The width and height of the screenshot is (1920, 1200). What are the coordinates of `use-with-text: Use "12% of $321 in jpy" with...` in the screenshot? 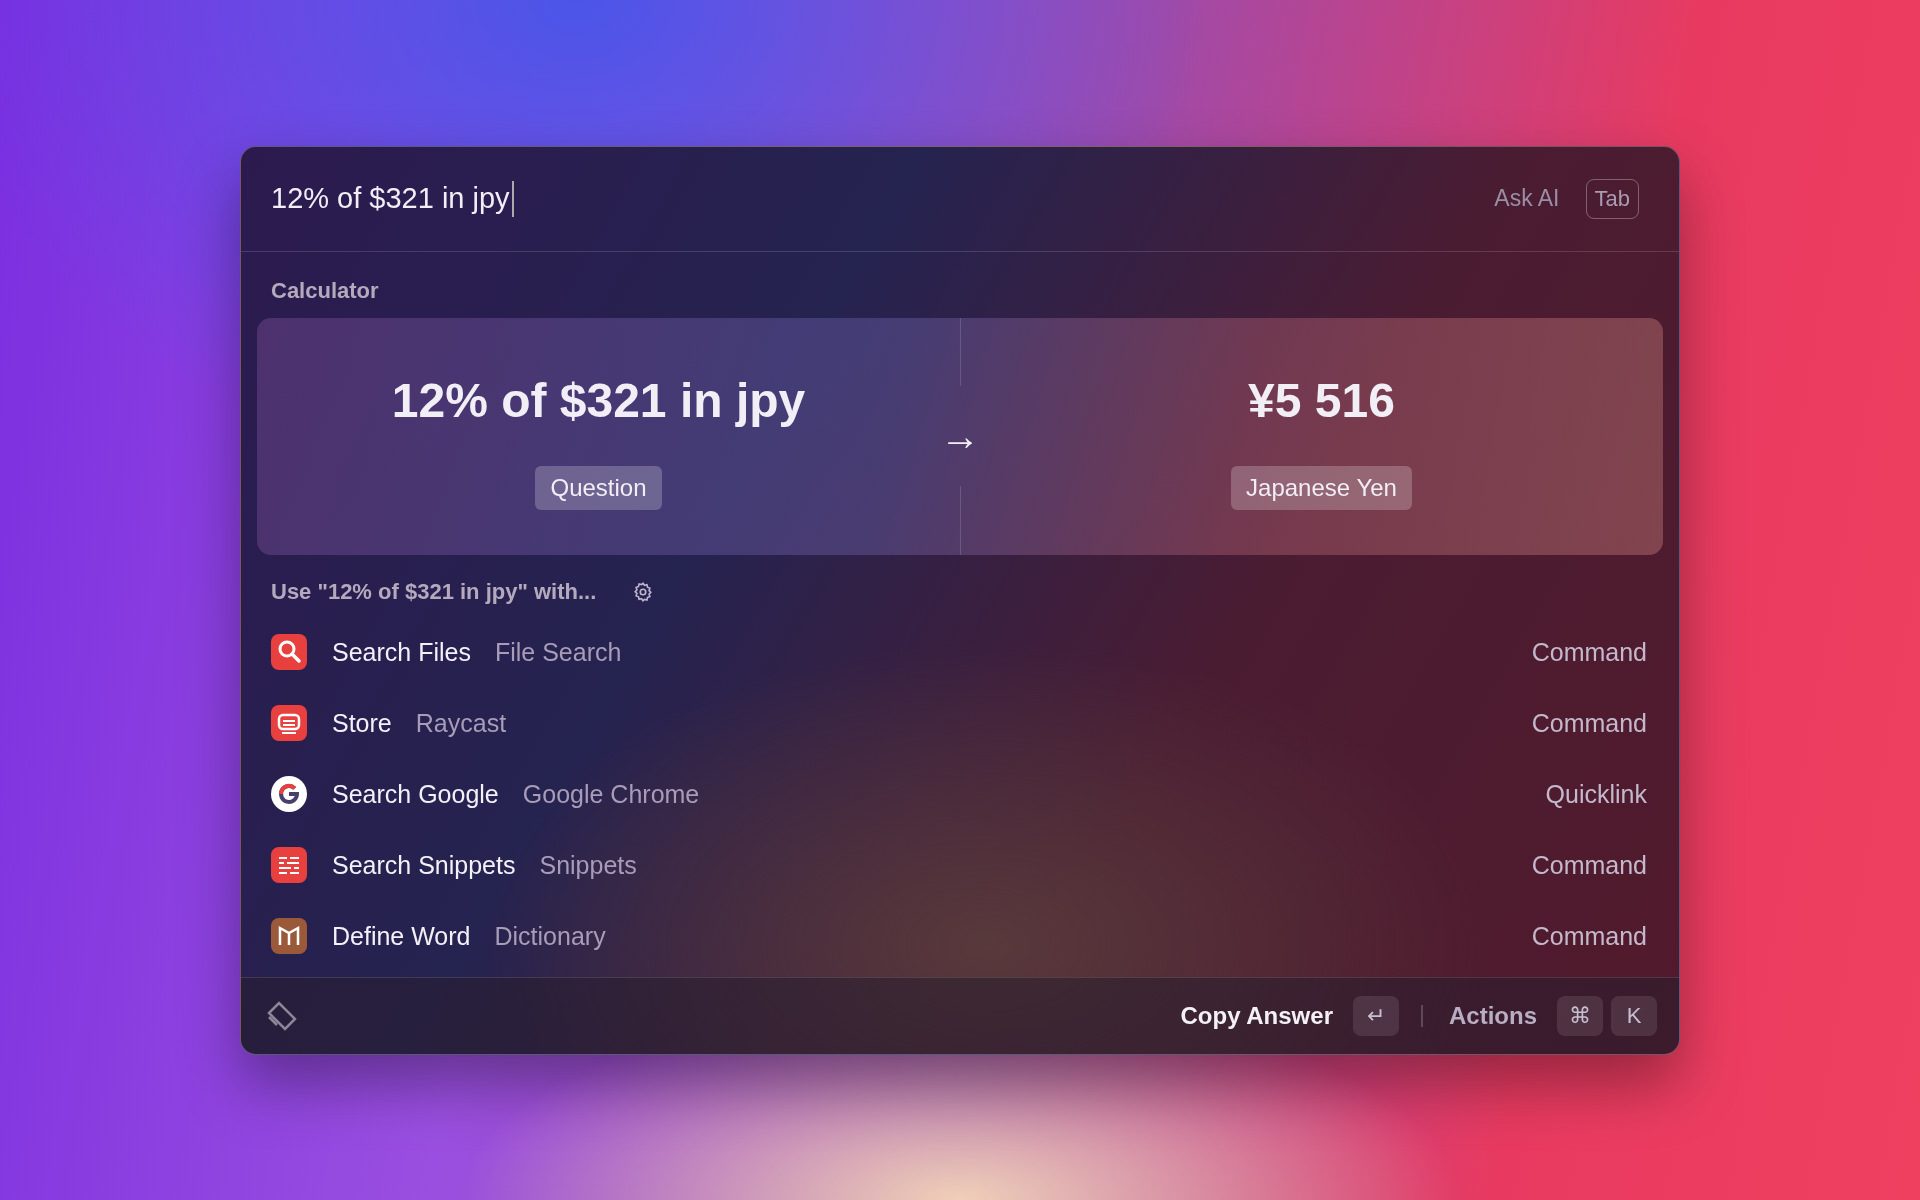 It's located at (434, 591).